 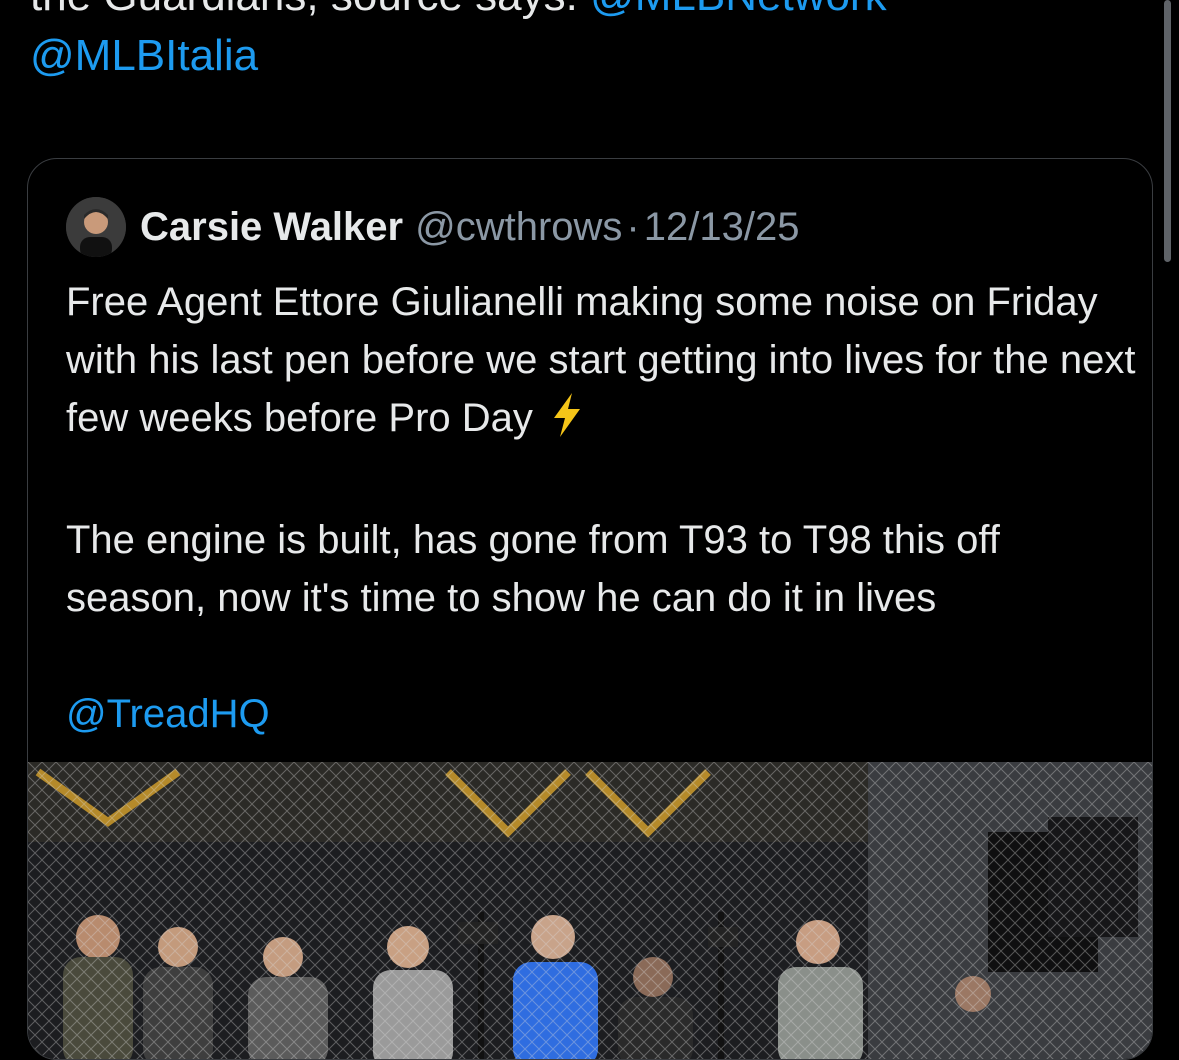 I want to click on quoted-tweet-header: Carsie Walker @cwthrows · 12/13/25, so click(x=432, y=227).